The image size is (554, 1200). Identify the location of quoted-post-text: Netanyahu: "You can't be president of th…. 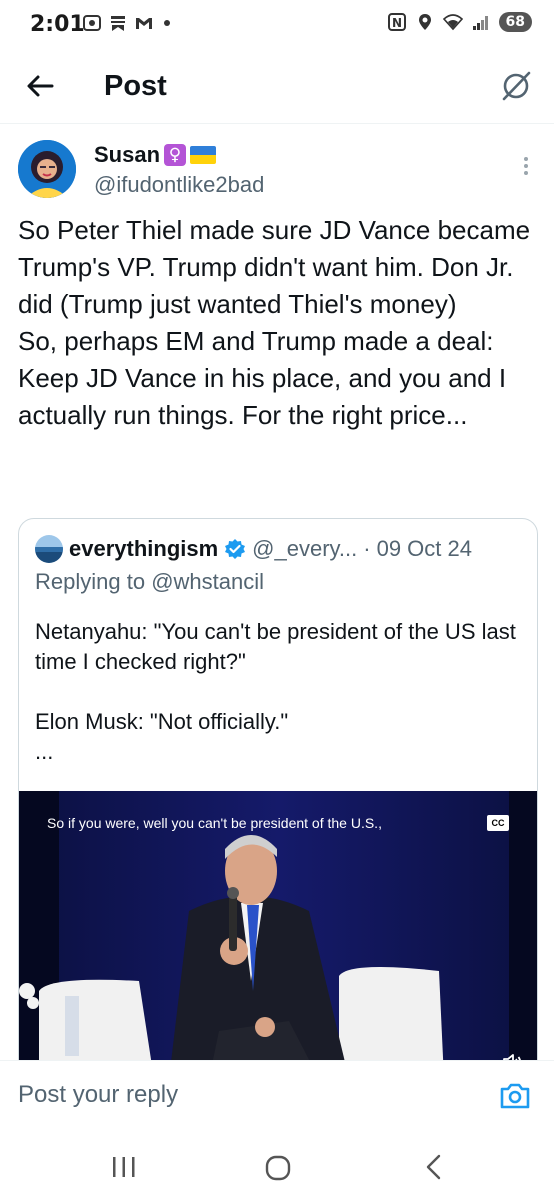
(275, 691).